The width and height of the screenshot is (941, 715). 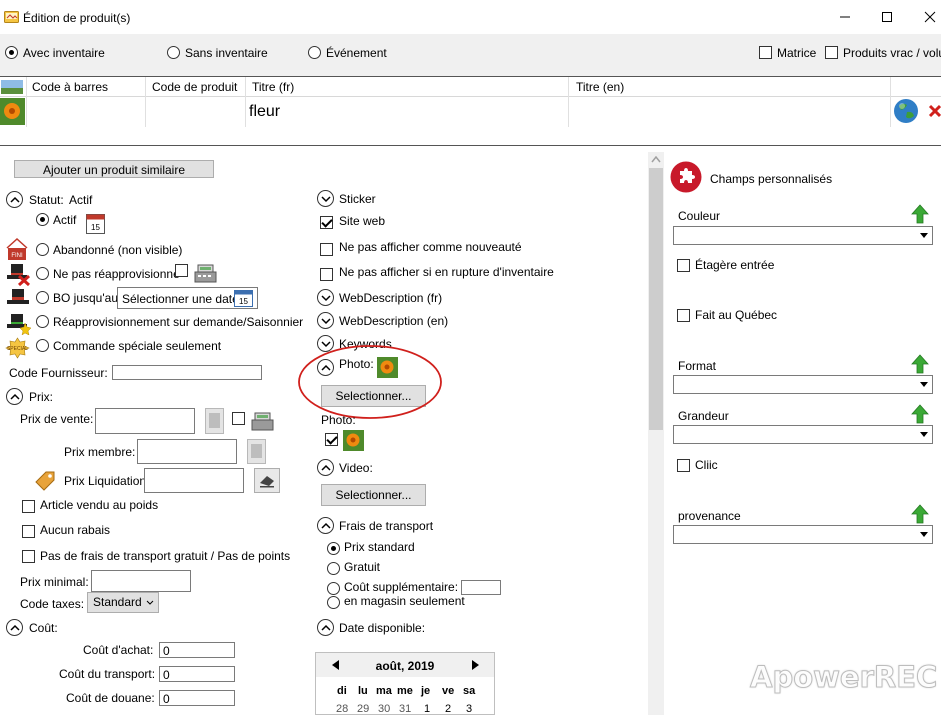 What do you see at coordinates (197, 650) in the screenshot?
I see `purchase-cost-input: 0` at bounding box center [197, 650].